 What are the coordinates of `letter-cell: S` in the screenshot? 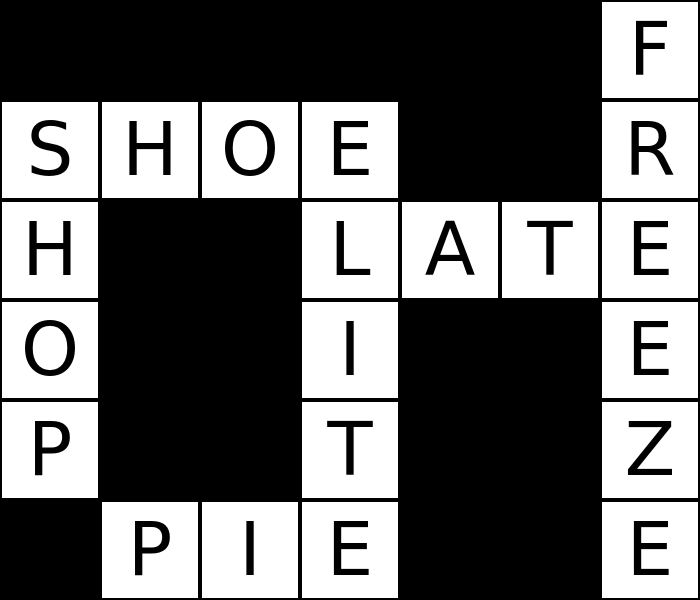 It's located at (50, 150).